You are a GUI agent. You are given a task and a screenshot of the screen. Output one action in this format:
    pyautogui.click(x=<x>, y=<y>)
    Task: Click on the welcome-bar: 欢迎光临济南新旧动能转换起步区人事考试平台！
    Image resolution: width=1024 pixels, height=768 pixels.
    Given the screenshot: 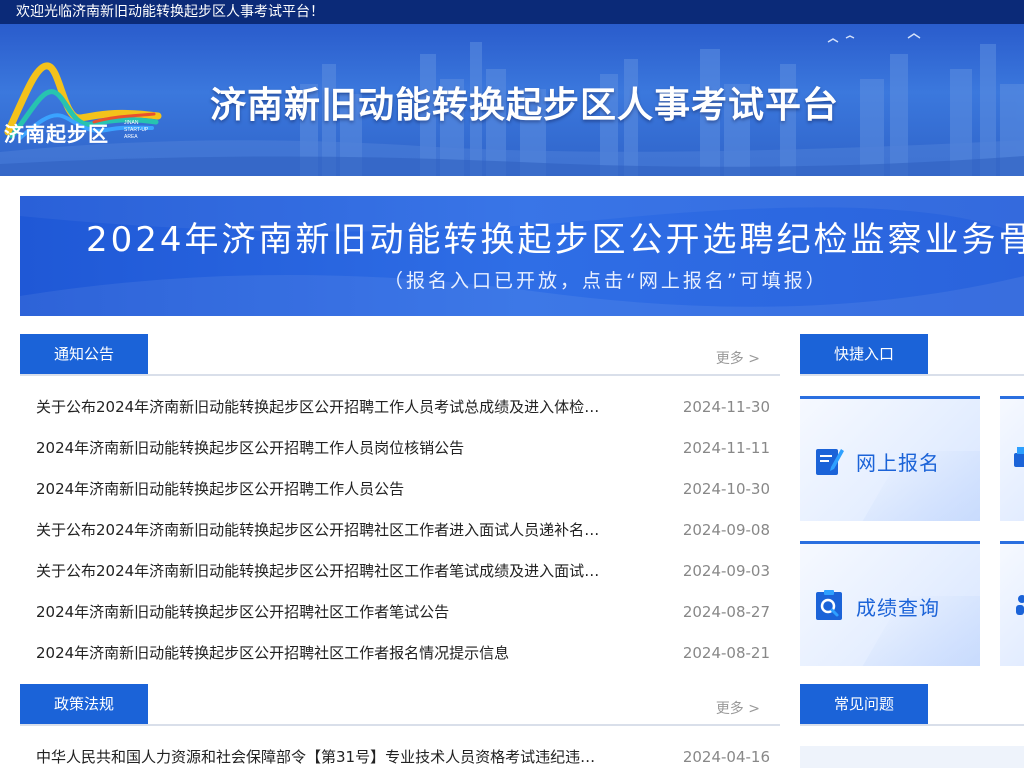 What is the action you would take?
    pyautogui.click(x=512, y=12)
    